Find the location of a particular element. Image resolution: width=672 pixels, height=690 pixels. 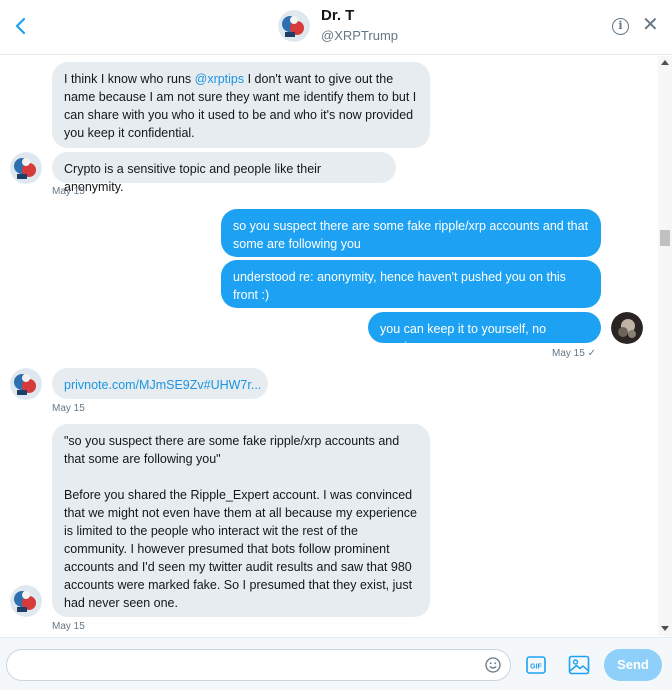

contact-name: Dr. T is located at coordinates (337, 15).